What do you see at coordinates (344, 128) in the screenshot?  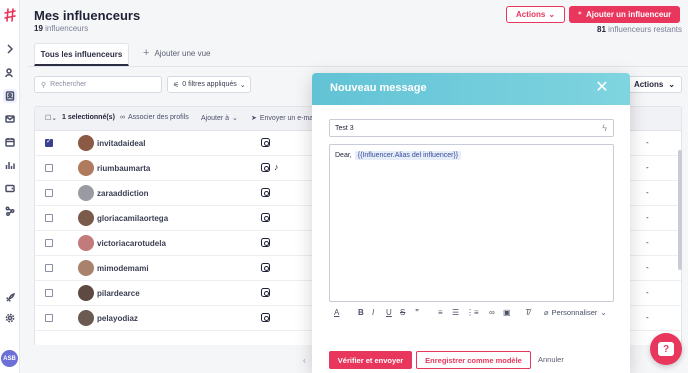 I see `subject-value: Test 3` at bounding box center [344, 128].